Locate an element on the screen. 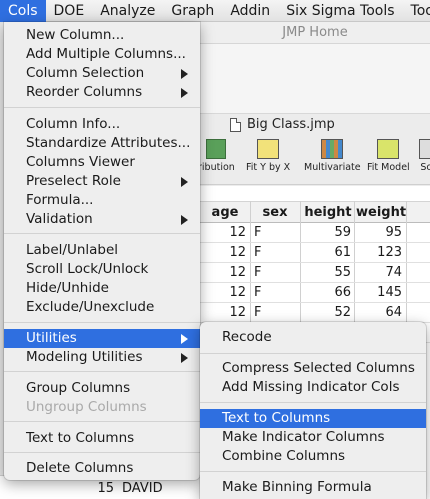  cell-height: 61 is located at coordinates (327, 253).